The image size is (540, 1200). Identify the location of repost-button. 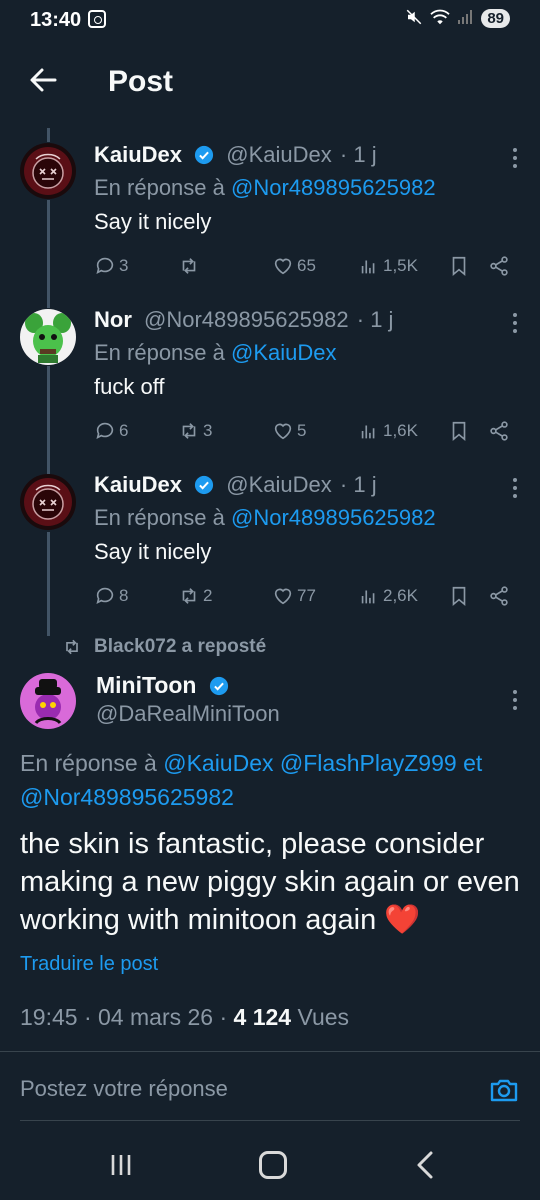
(190, 266).